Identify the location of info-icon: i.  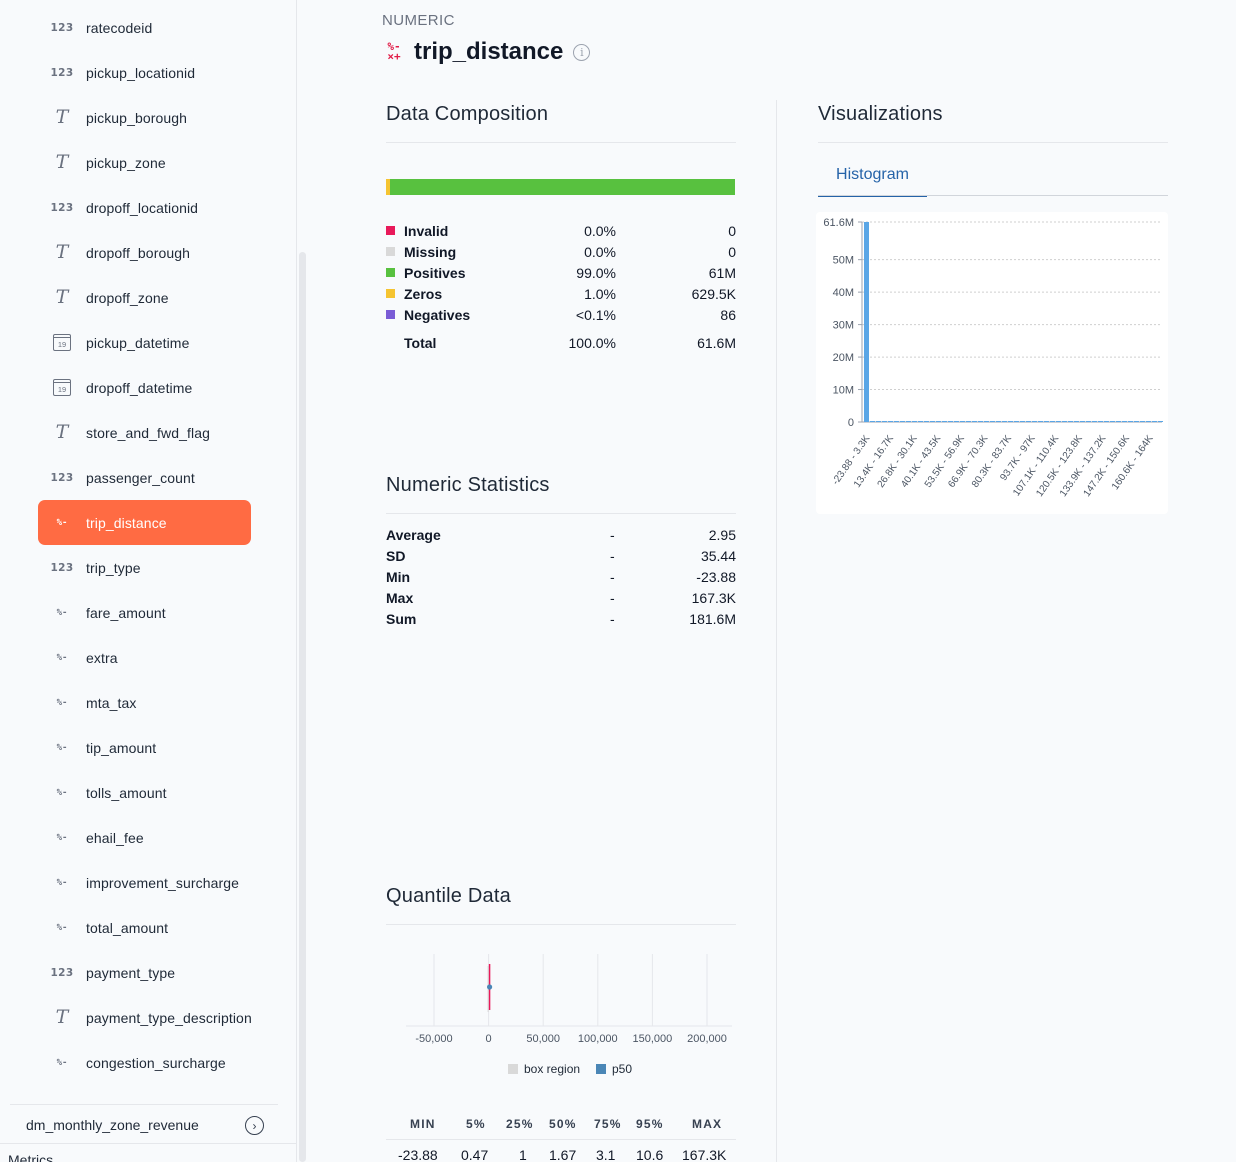
(582, 52).